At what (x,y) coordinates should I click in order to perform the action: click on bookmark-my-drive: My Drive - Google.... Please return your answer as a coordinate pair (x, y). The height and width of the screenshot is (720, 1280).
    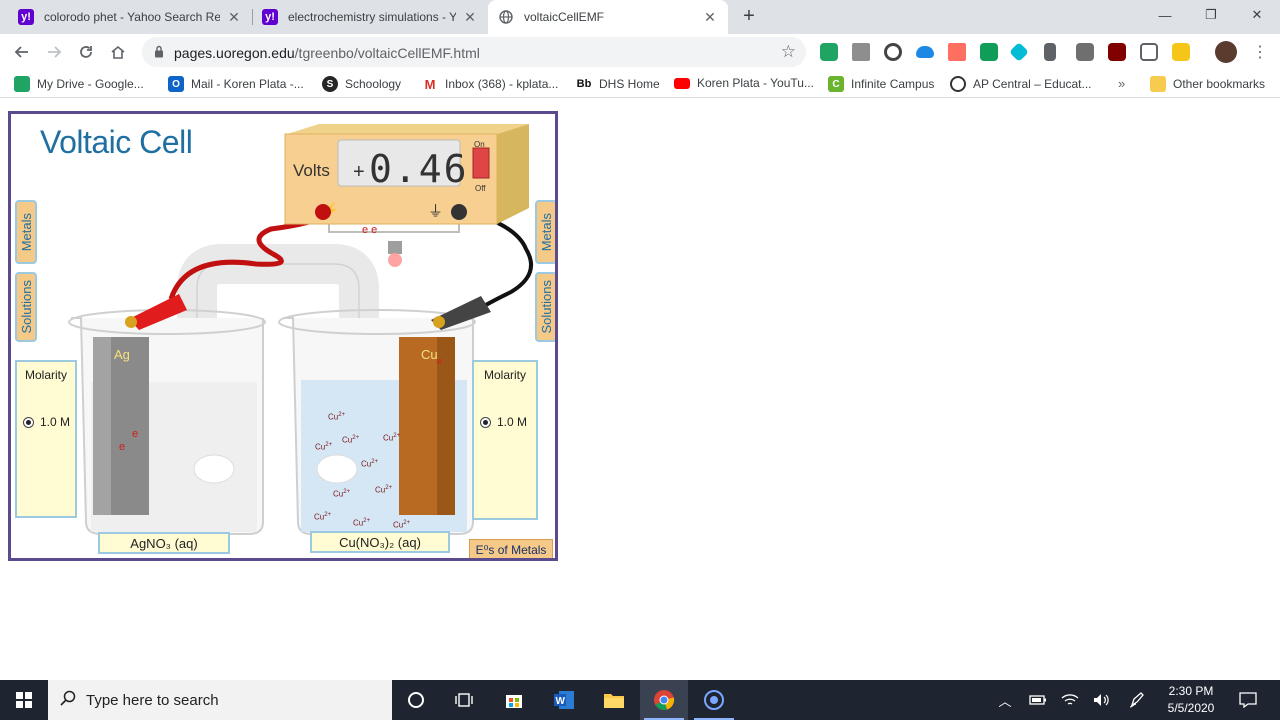
    Looking at the image, I should click on (79, 84).